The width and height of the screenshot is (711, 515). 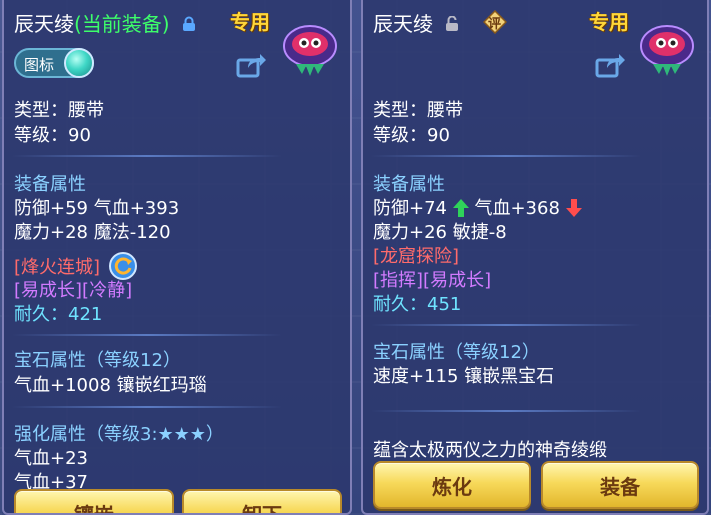 What do you see at coordinates (444, 304) in the screenshot?
I see `durability-value: 451` at bounding box center [444, 304].